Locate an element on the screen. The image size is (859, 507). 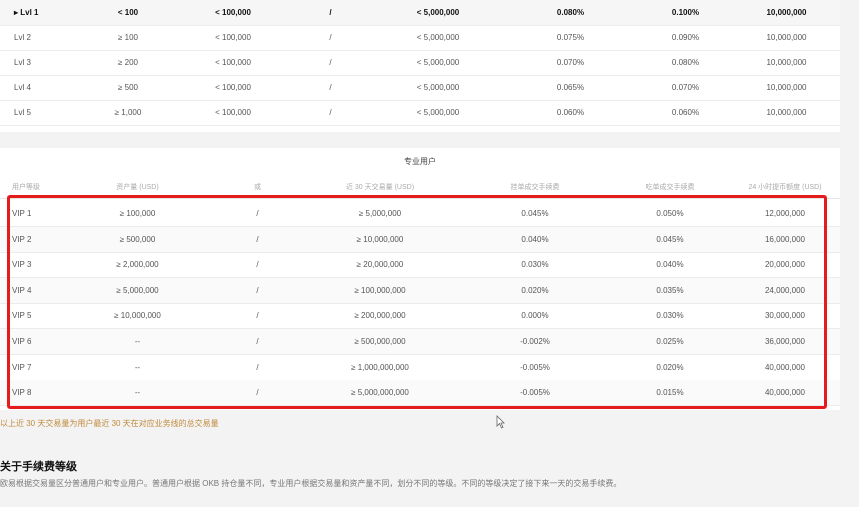
value-cell: ≥ 100 is located at coordinates (128, 37).